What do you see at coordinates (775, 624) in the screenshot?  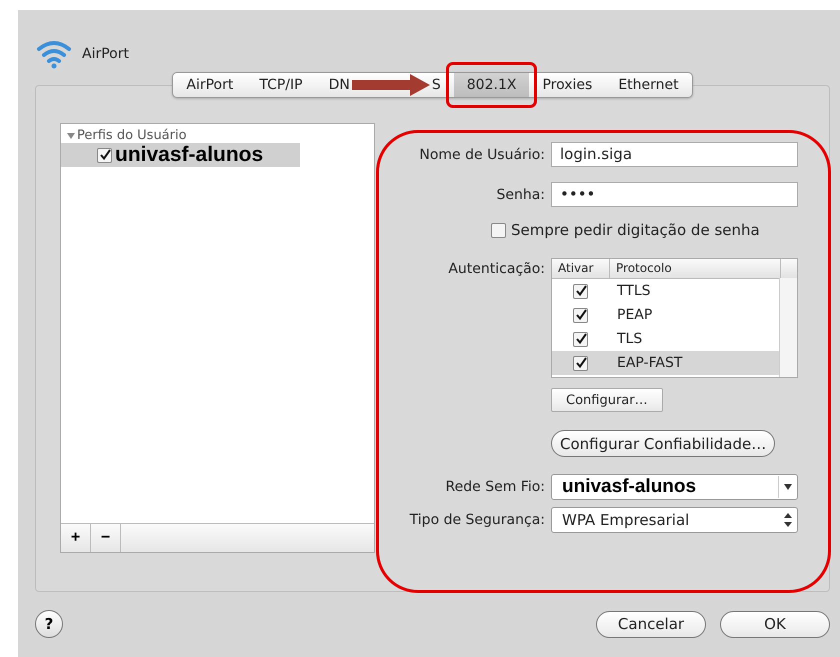 I see `dialog-button: OK` at bounding box center [775, 624].